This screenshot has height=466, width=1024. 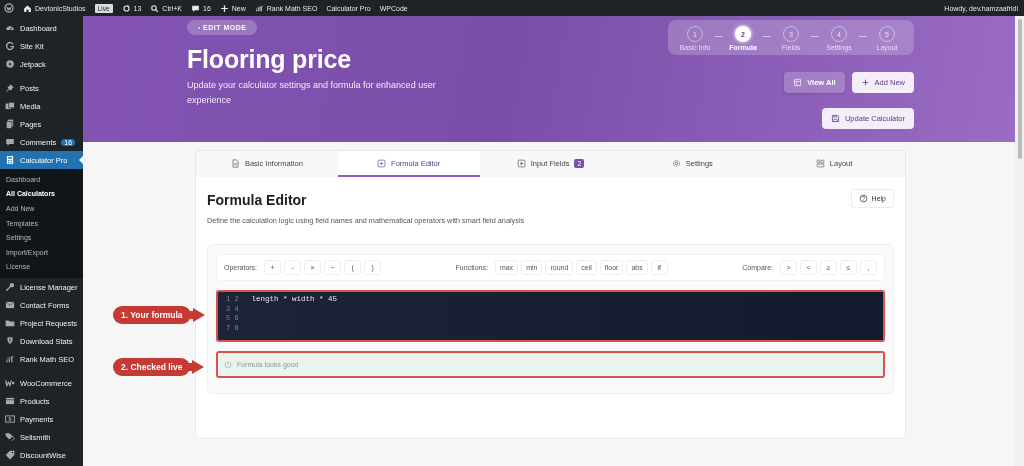 I want to click on calculator-icon, so click(x=10, y=160).